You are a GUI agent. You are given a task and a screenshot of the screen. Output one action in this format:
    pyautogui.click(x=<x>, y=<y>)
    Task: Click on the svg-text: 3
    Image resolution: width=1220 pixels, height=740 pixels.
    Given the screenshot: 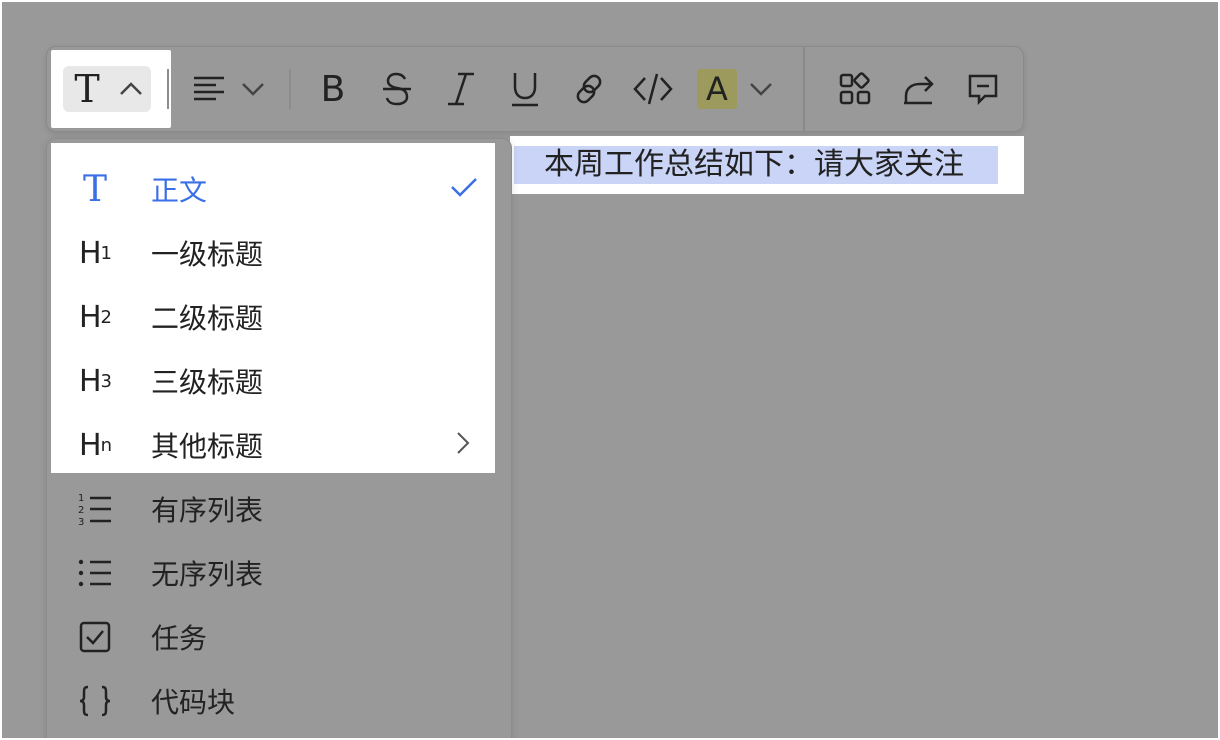 What is the action you would take?
    pyautogui.click(x=81, y=522)
    